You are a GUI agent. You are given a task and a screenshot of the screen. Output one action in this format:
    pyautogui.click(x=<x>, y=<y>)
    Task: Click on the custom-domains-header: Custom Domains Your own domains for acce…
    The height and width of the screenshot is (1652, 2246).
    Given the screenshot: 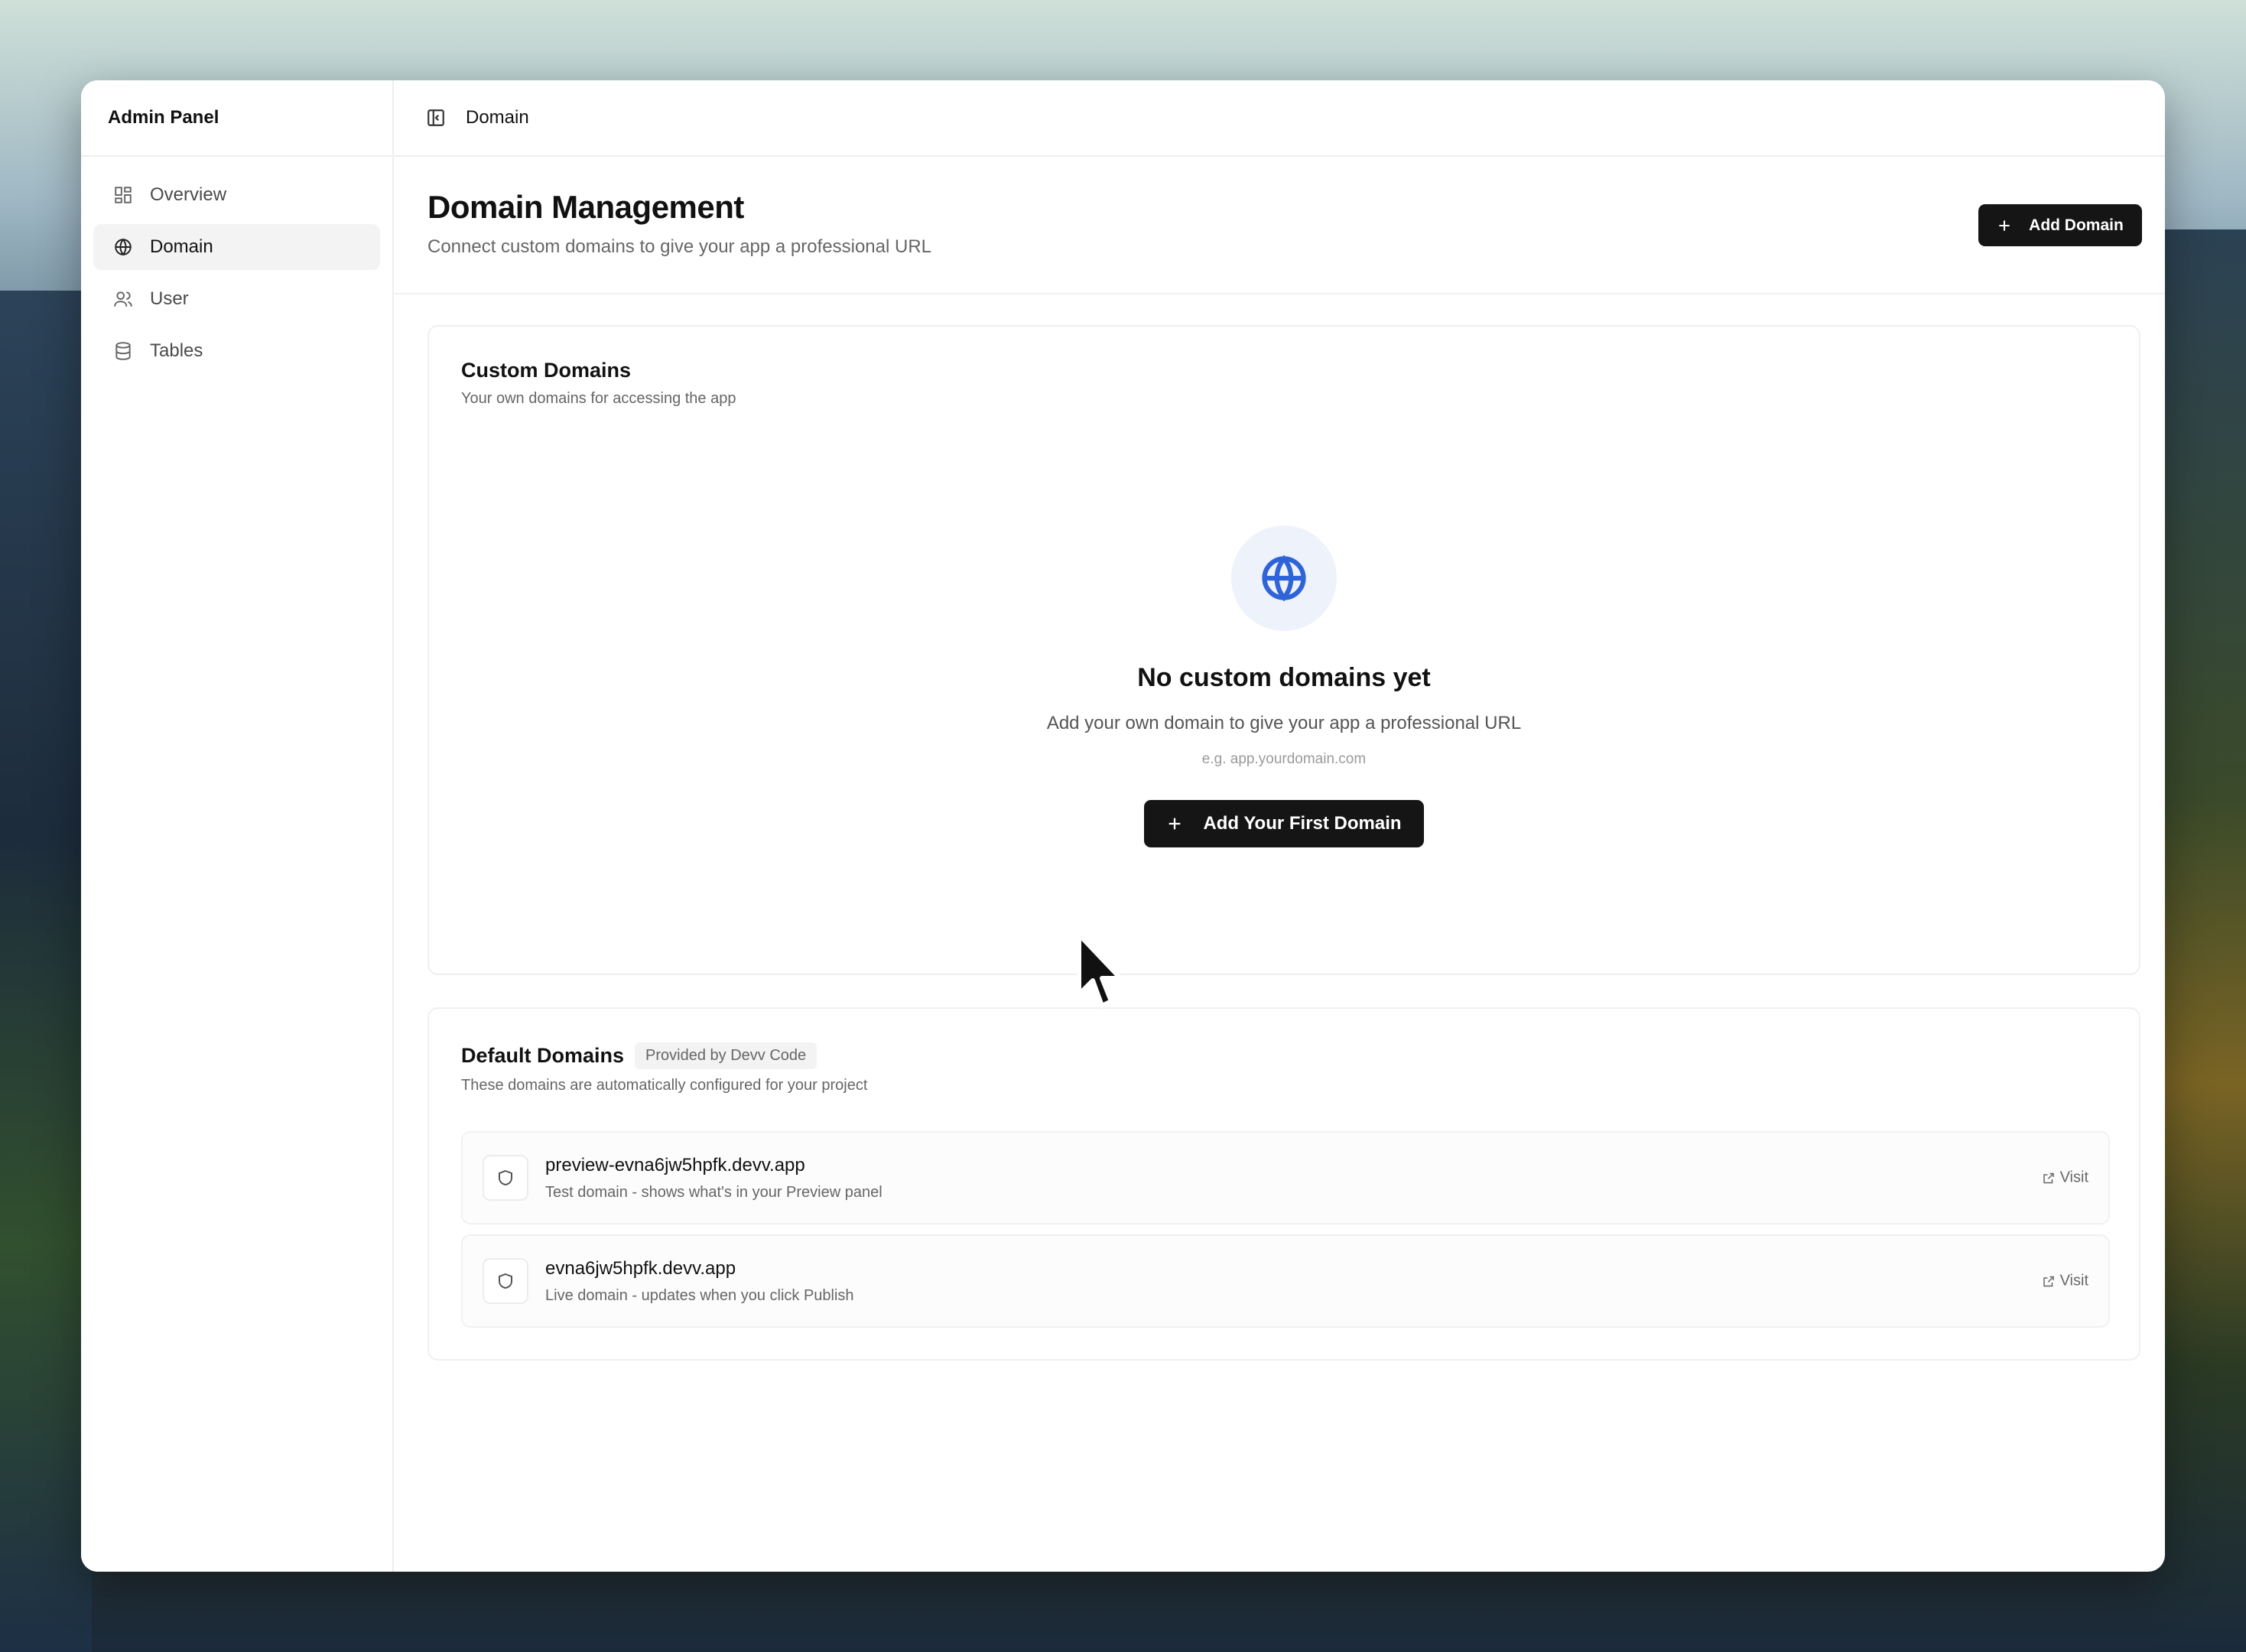 What is the action you would take?
    pyautogui.click(x=598, y=383)
    